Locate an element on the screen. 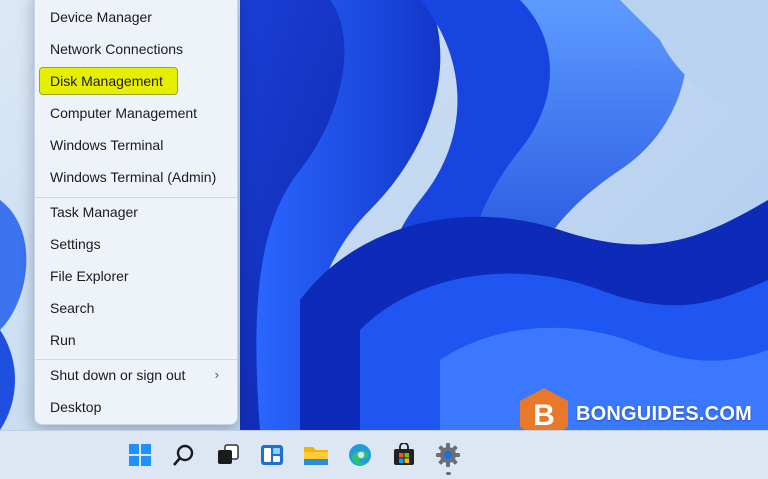 This screenshot has height=479, width=768. menu-item-shut-down-or-sign-out: Shut down or sign out › is located at coordinates (136, 375).